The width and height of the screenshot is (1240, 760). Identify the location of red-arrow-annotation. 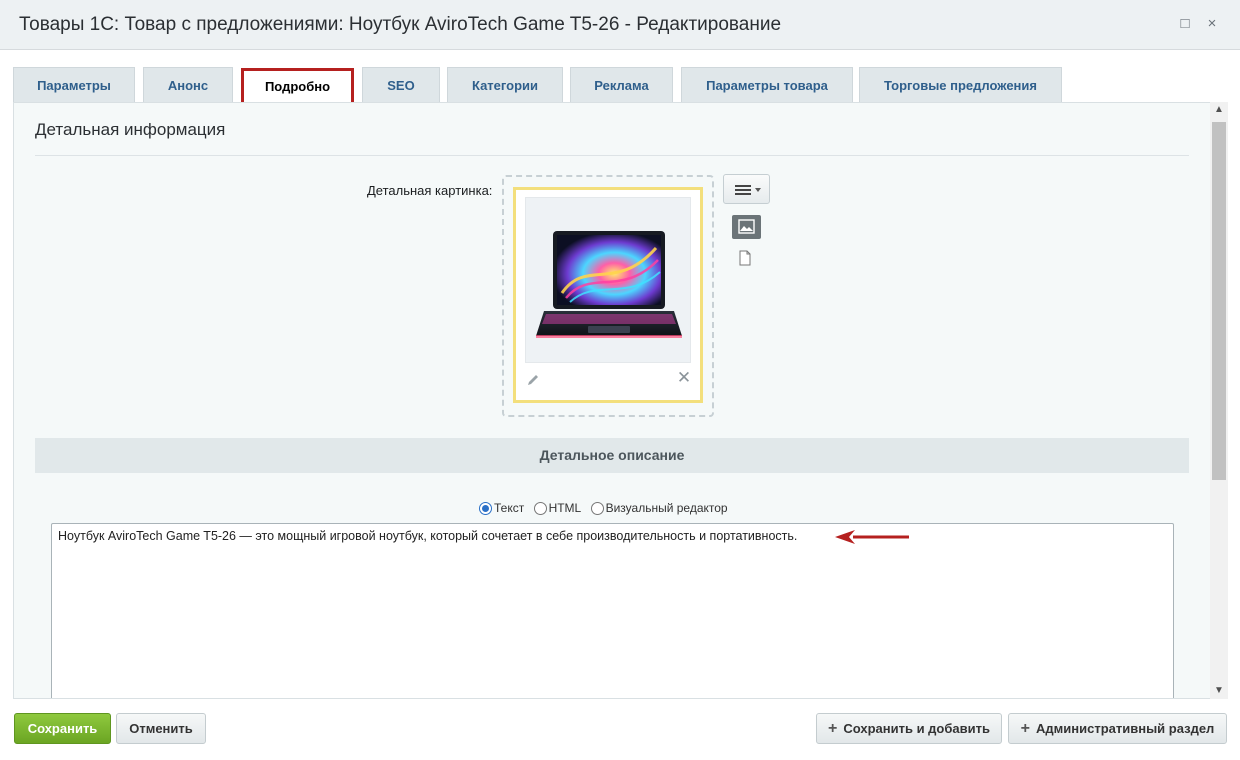
(872, 537).